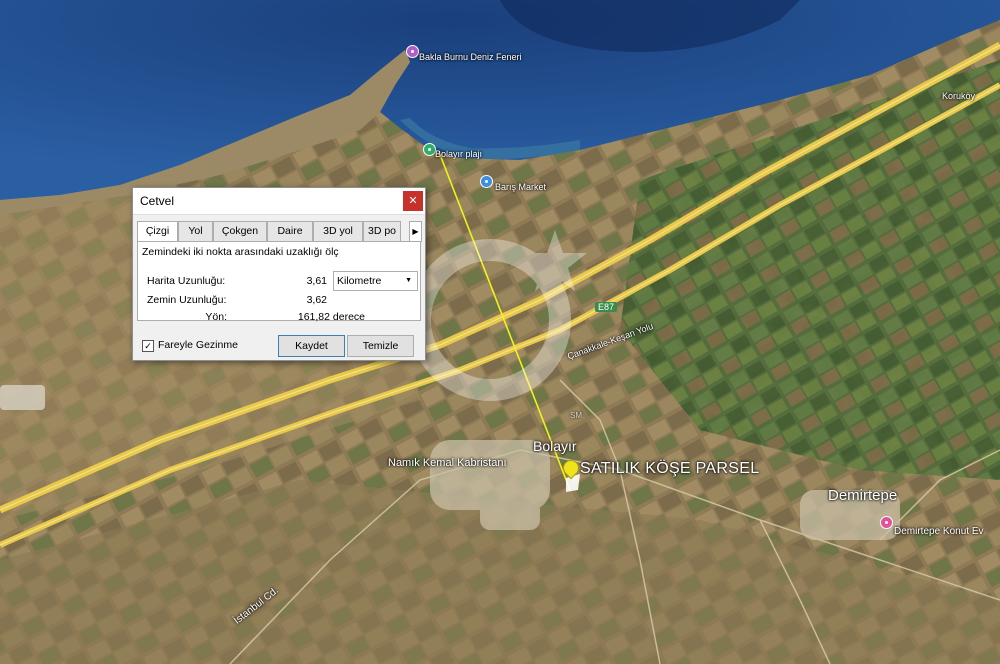  What do you see at coordinates (576, 415) in the screenshot?
I see `watermark-sm: SM` at bounding box center [576, 415].